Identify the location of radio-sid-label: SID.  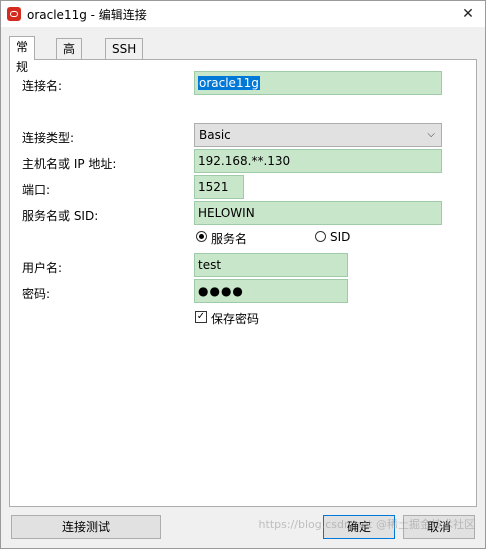
(340, 237).